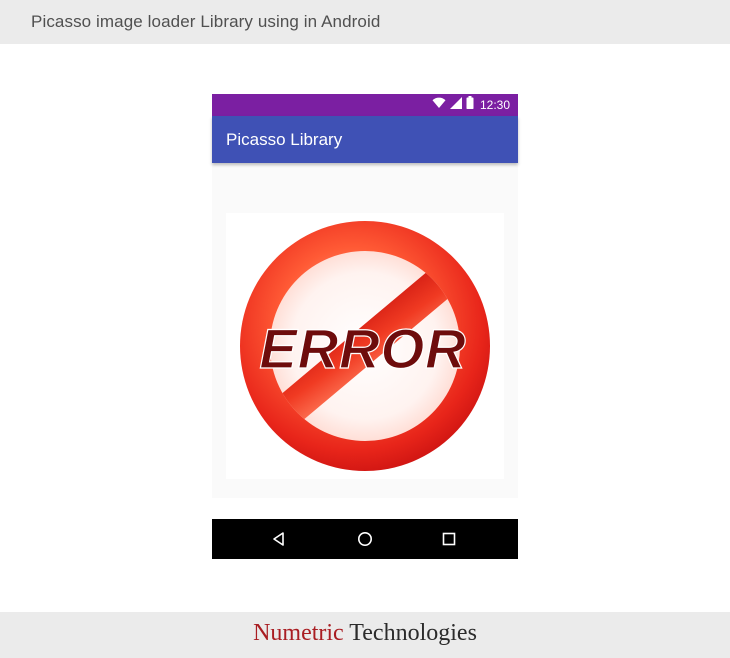 This screenshot has height=658, width=730. I want to click on error-text: ERROR, so click(362, 348).